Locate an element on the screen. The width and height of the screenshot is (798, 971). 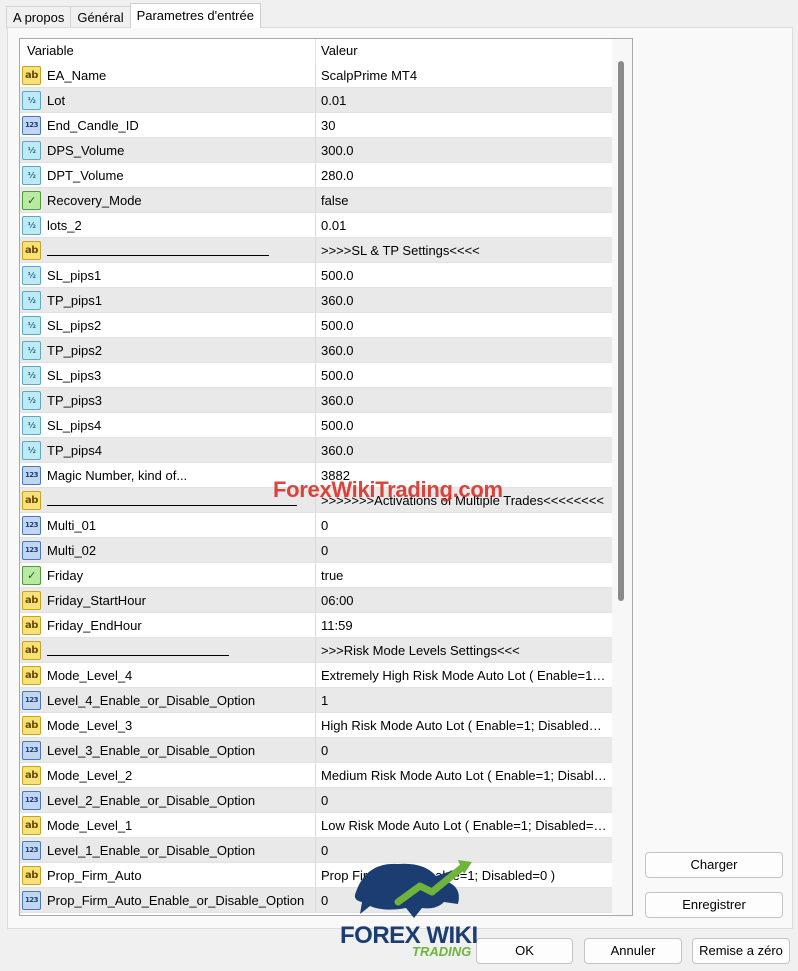
variable-cell: ½ TP_pips4 is located at coordinates (168, 450).